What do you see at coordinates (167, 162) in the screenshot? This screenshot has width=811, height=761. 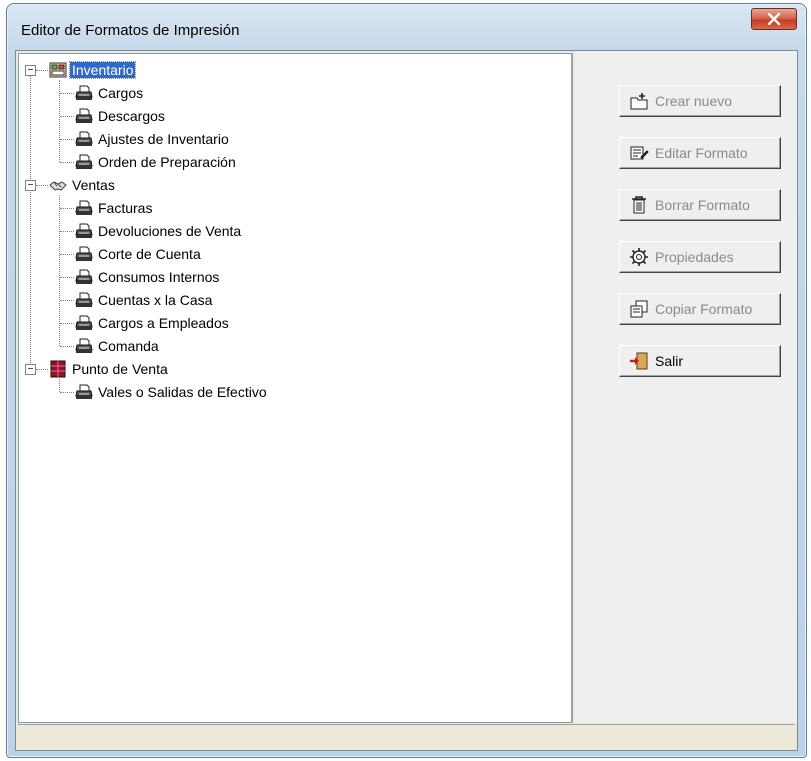 I see `tree-item-label: Orden de Preparación` at bounding box center [167, 162].